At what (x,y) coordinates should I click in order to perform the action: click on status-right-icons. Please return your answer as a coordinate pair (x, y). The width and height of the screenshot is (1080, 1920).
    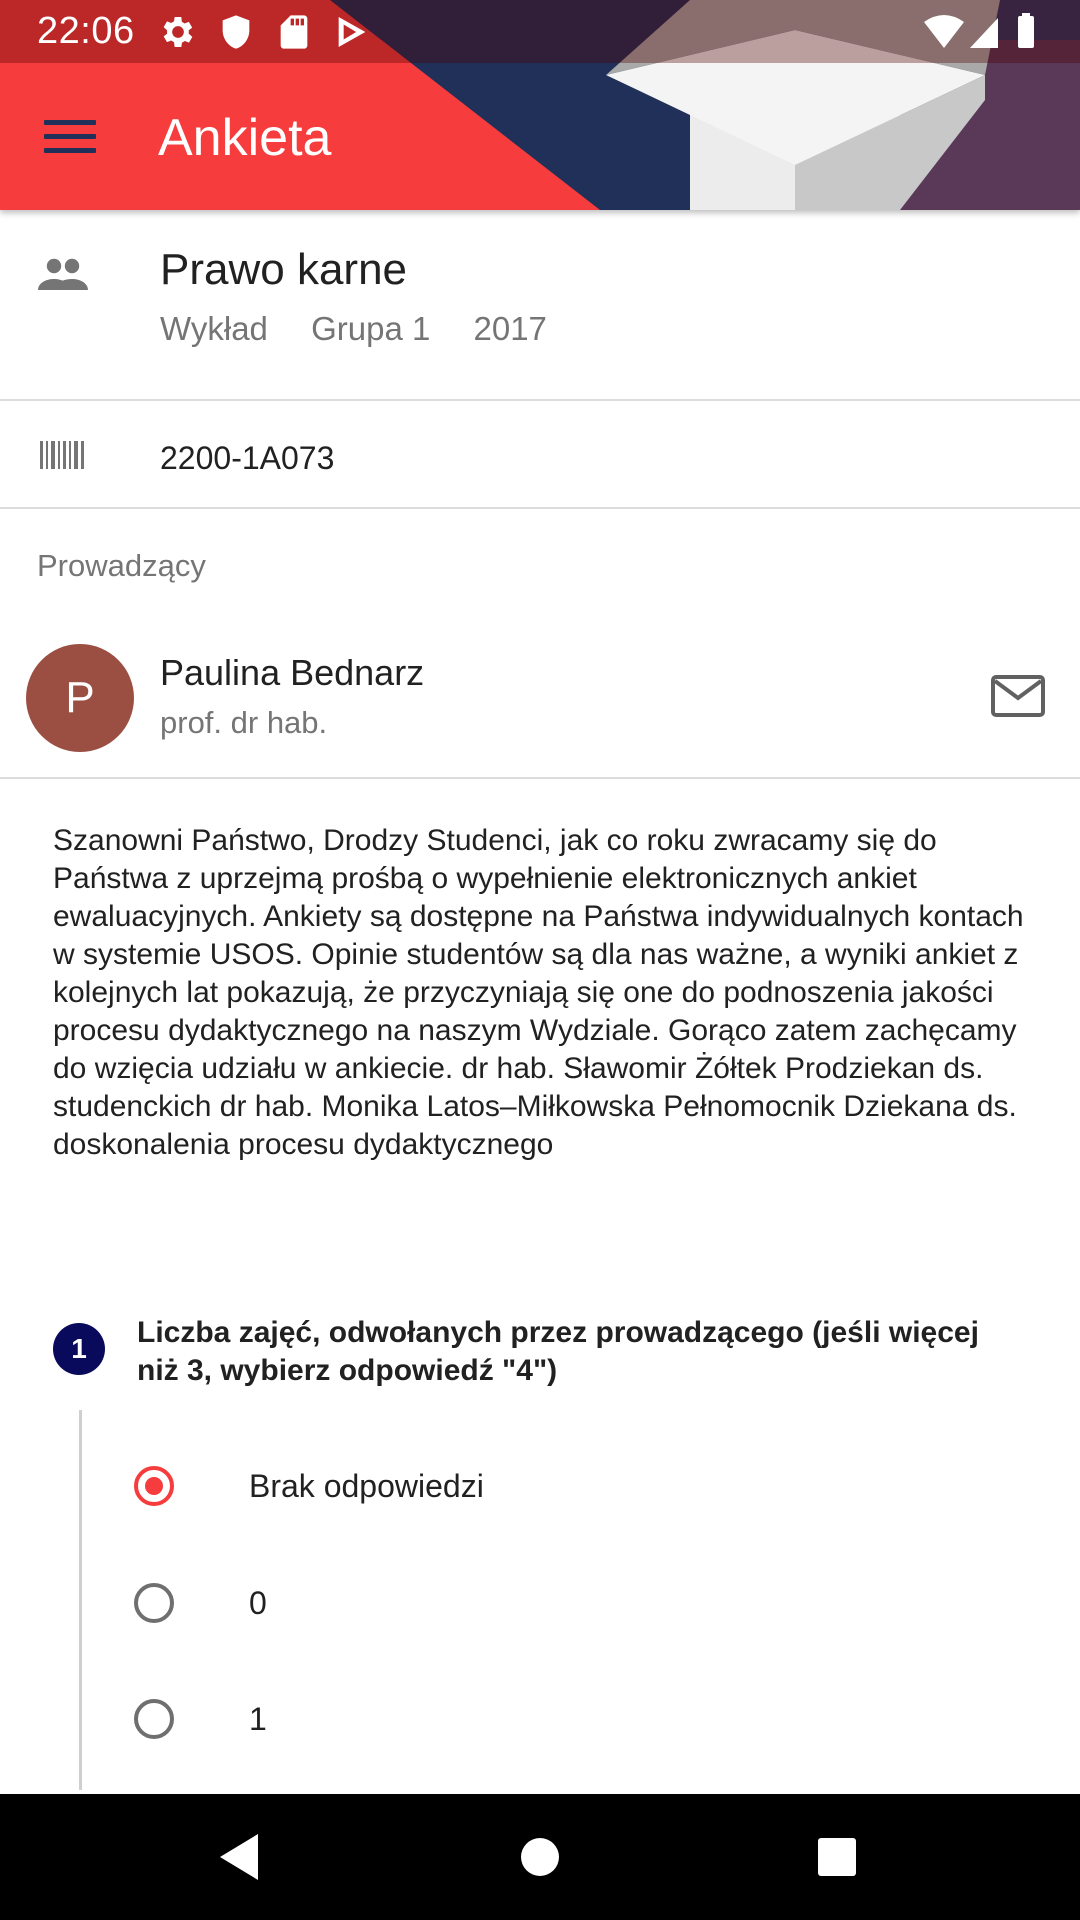
    Looking at the image, I should click on (979, 30).